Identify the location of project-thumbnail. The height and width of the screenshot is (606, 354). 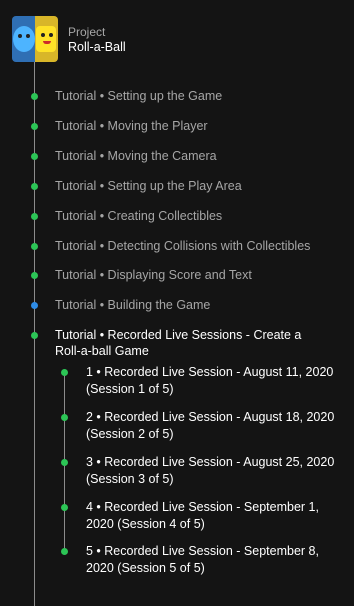
(35, 39).